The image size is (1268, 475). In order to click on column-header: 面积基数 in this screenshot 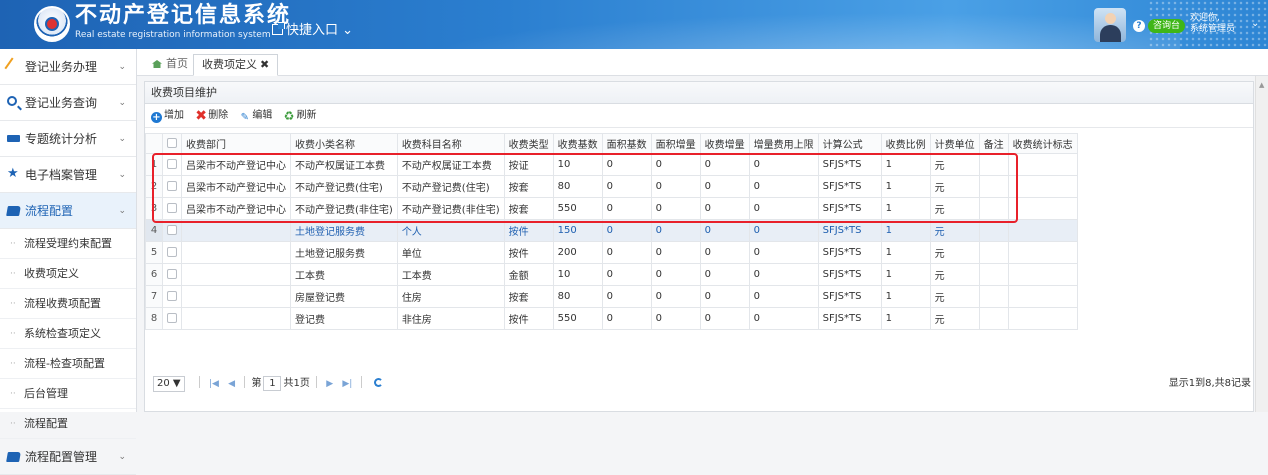, I will do `click(626, 143)`.